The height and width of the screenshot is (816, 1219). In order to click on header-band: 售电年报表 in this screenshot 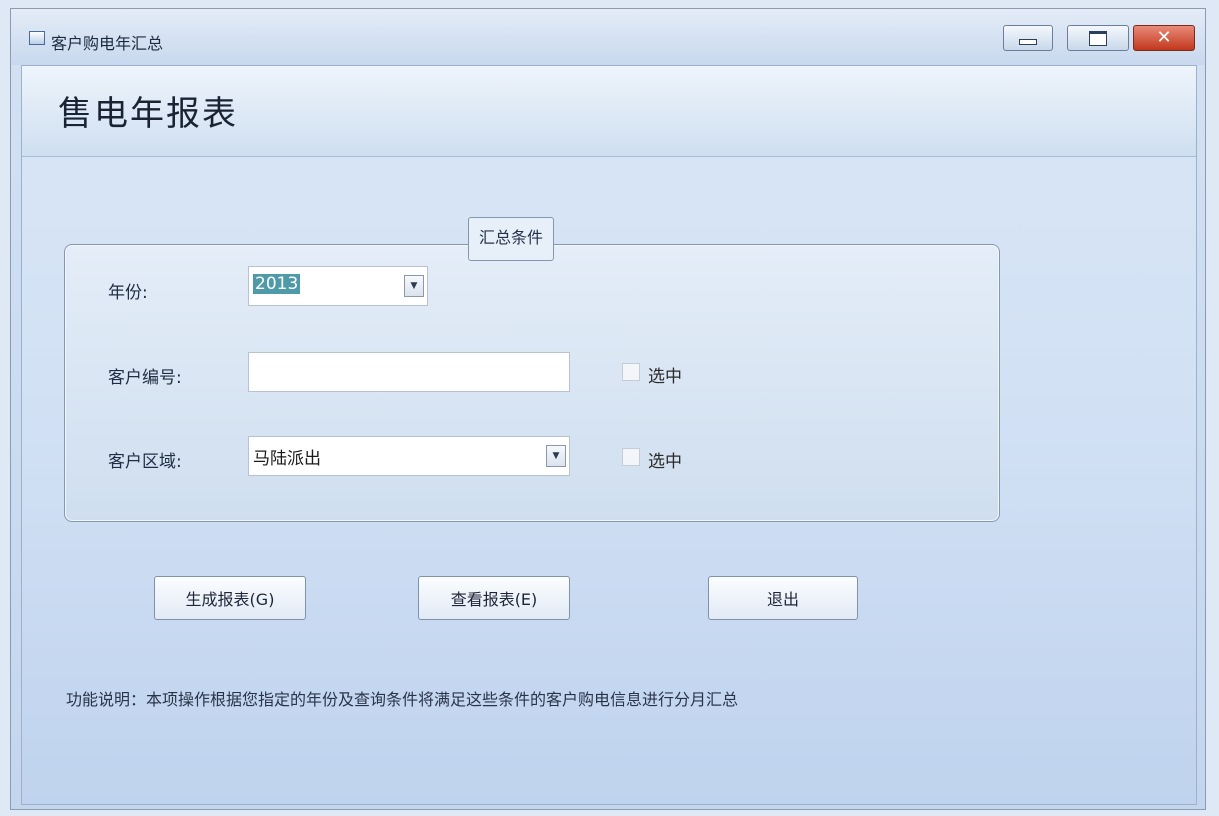, I will do `click(609, 111)`.